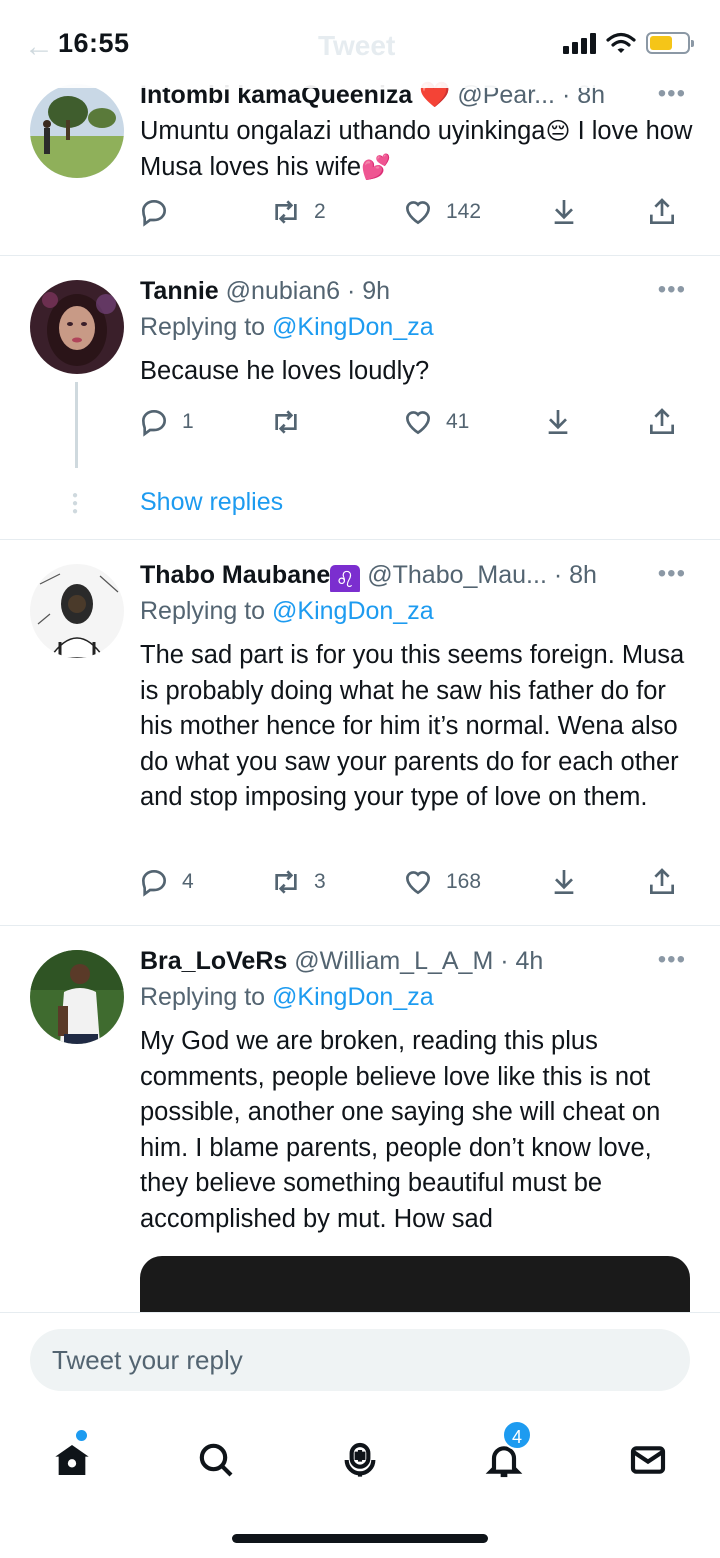 The height and width of the screenshot is (1558, 720). What do you see at coordinates (298, 212) in the screenshot?
I see `retweet-button: 2` at bounding box center [298, 212].